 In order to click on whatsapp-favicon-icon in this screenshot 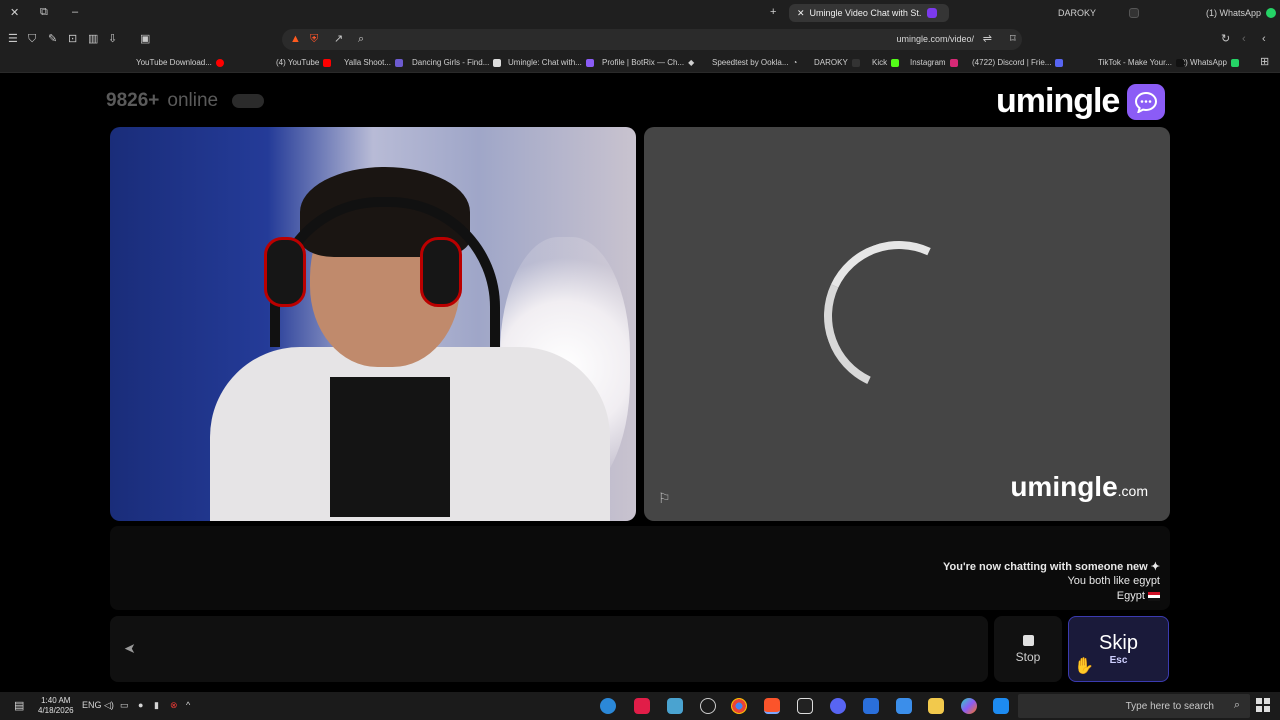, I will do `click(1271, 13)`.